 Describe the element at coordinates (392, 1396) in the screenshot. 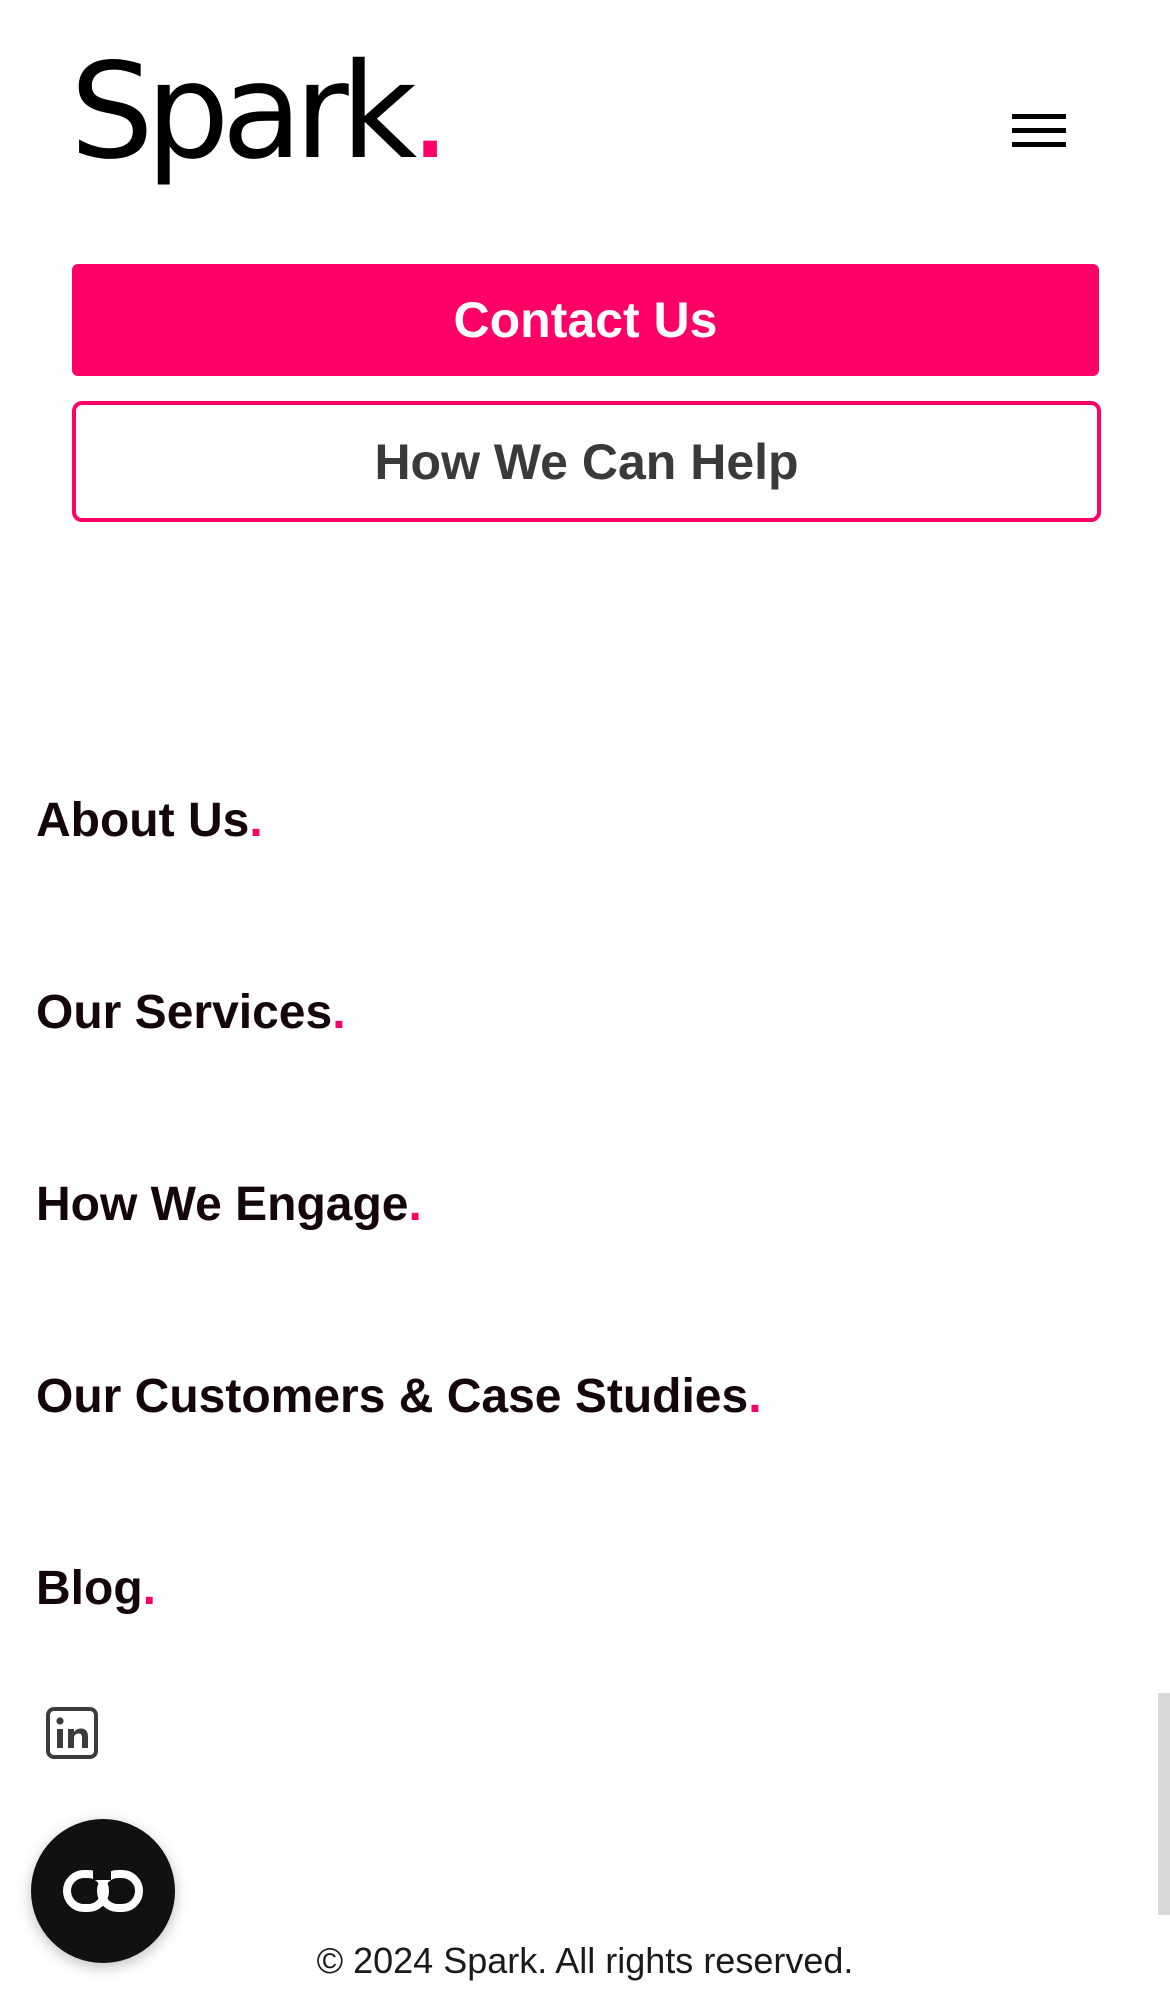

I see `nav-item-label: Our Customers & Case Studies` at that location.